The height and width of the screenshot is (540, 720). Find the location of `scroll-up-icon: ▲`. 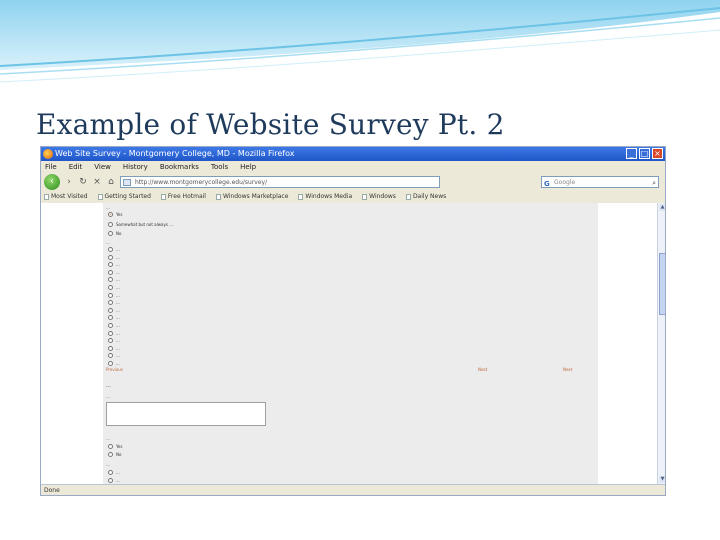

scroll-up-icon: ▲ is located at coordinates (662, 207).